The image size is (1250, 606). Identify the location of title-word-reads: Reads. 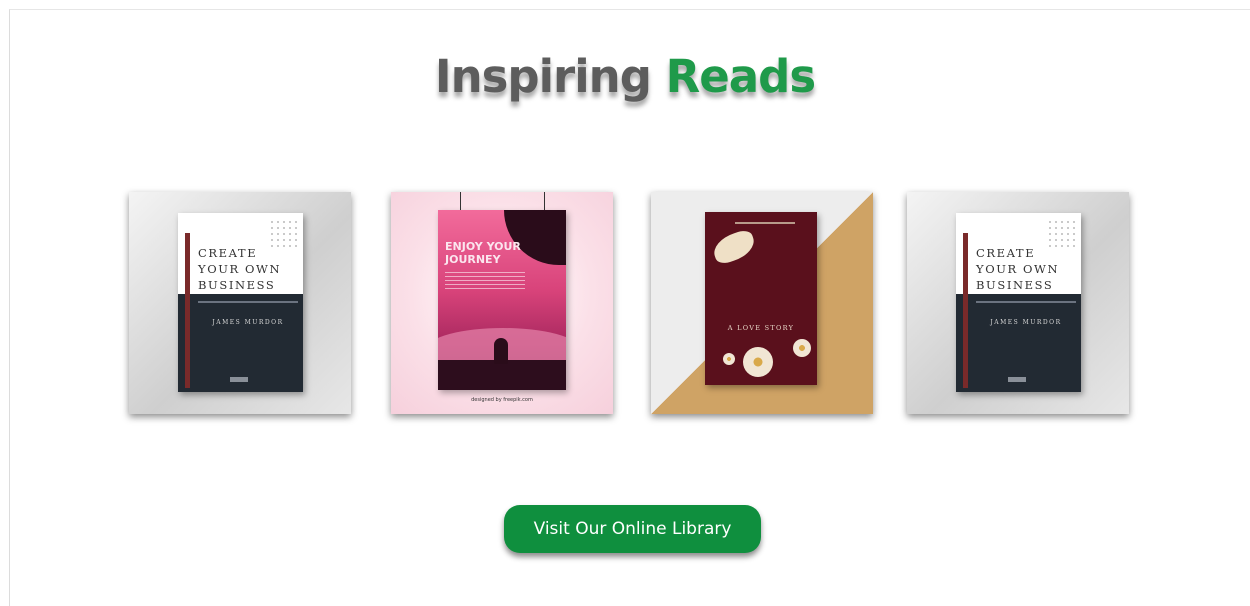
(741, 76).